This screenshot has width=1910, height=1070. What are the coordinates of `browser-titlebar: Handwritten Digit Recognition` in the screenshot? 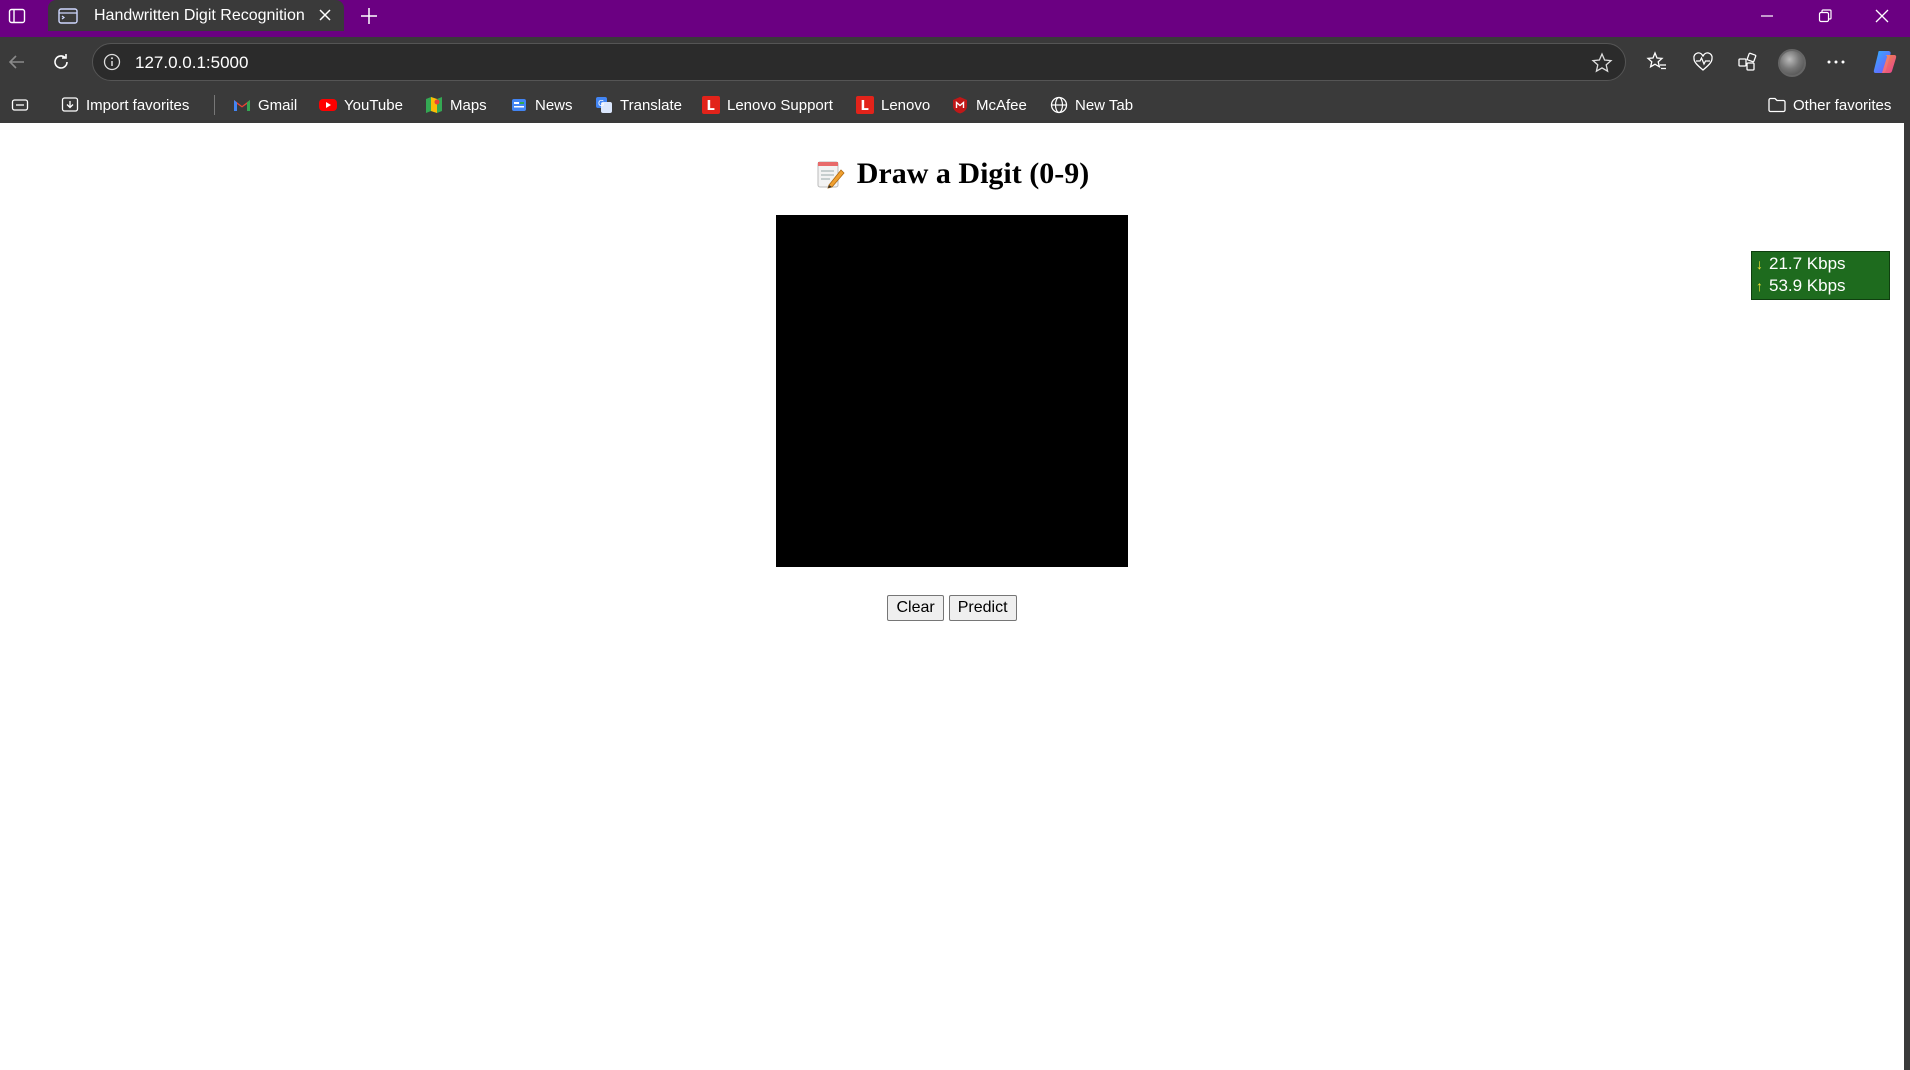 It's located at (955, 18).